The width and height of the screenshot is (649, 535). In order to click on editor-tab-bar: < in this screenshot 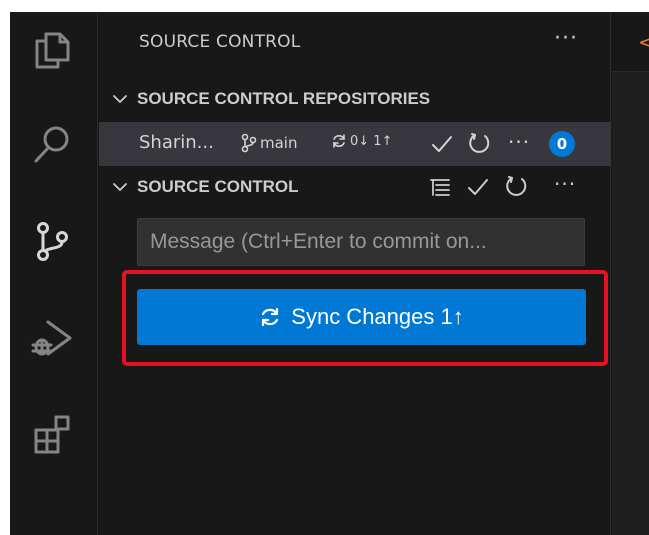, I will do `click(630, 42)`.